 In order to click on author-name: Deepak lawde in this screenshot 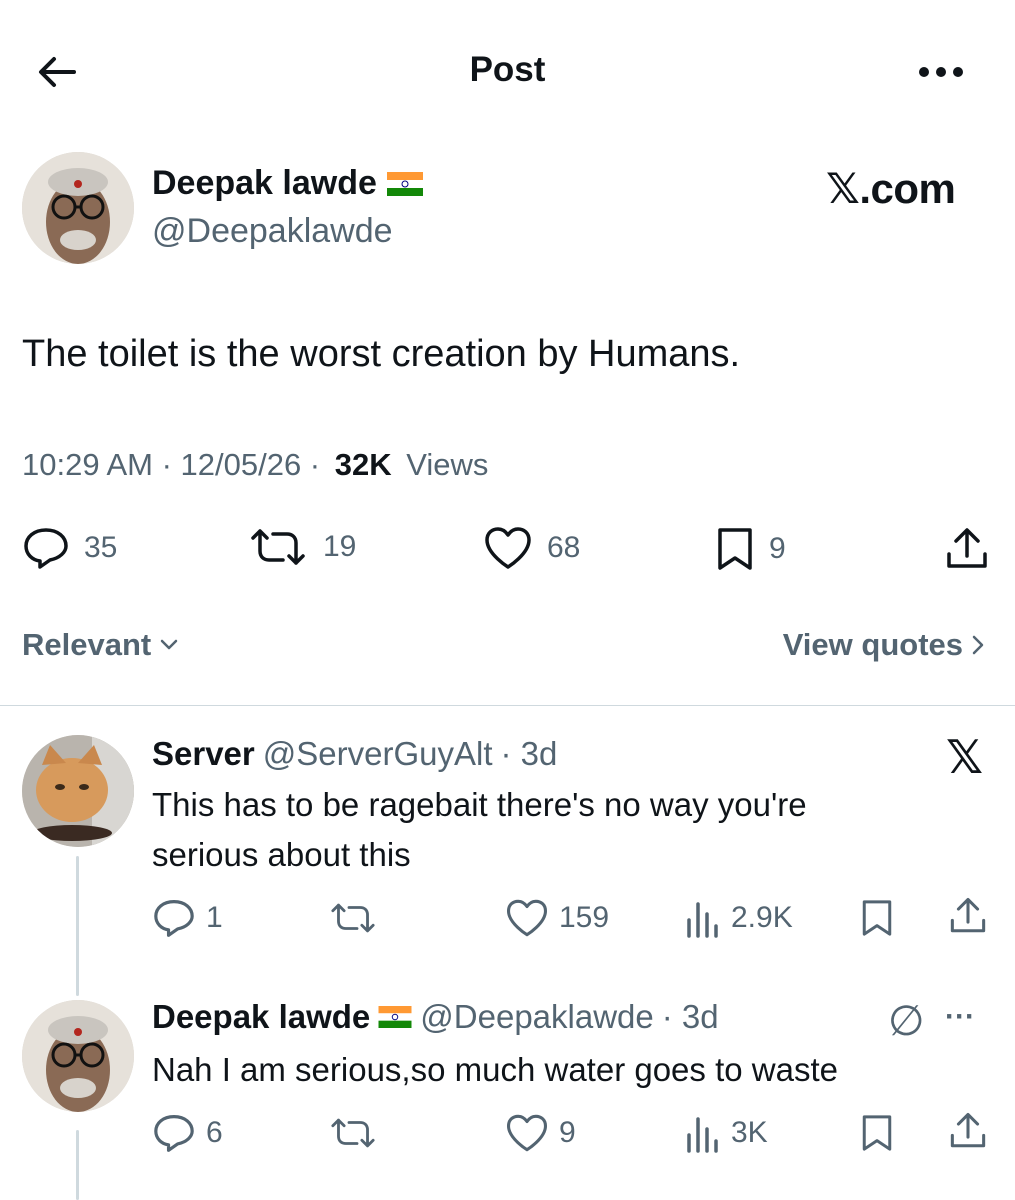, I will do `click(287, 183)`.